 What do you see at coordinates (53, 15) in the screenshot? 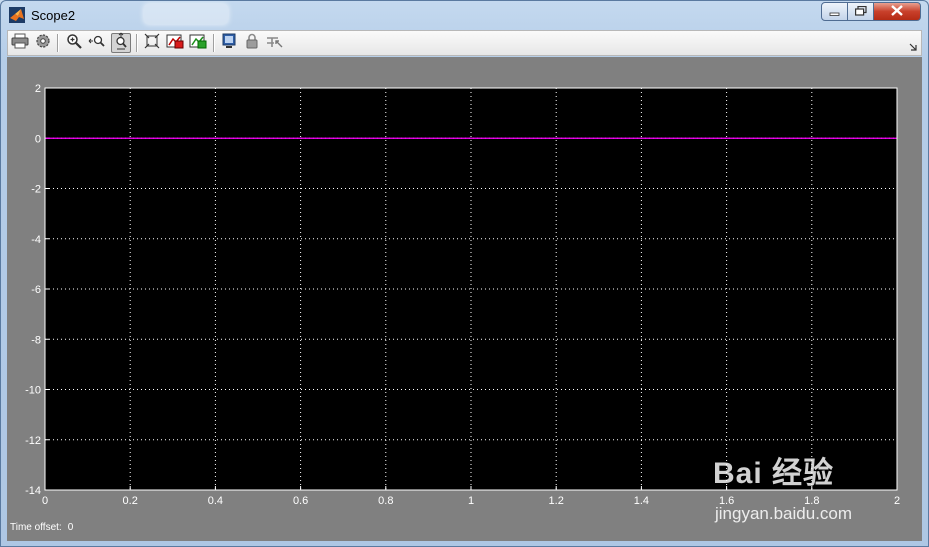
I see `window-title: Scope2` at bounding box center [53, 15].